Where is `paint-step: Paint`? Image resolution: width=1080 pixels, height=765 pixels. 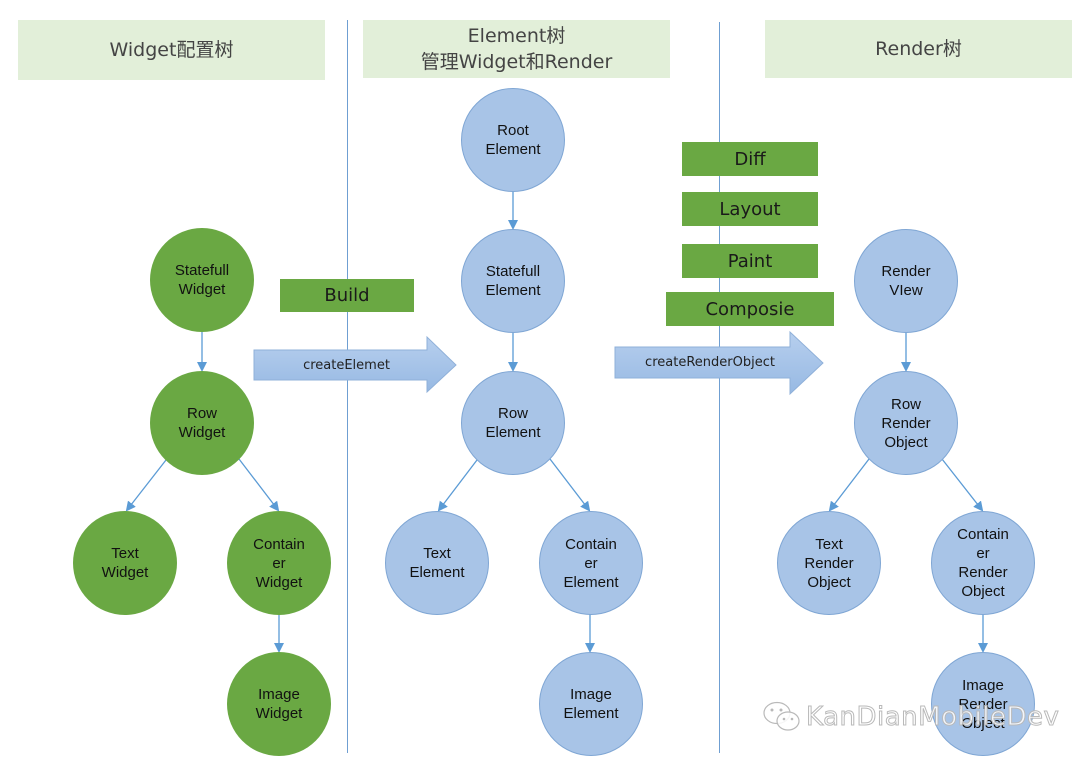
paint-step: Paint is located at coordinates (750, 261).